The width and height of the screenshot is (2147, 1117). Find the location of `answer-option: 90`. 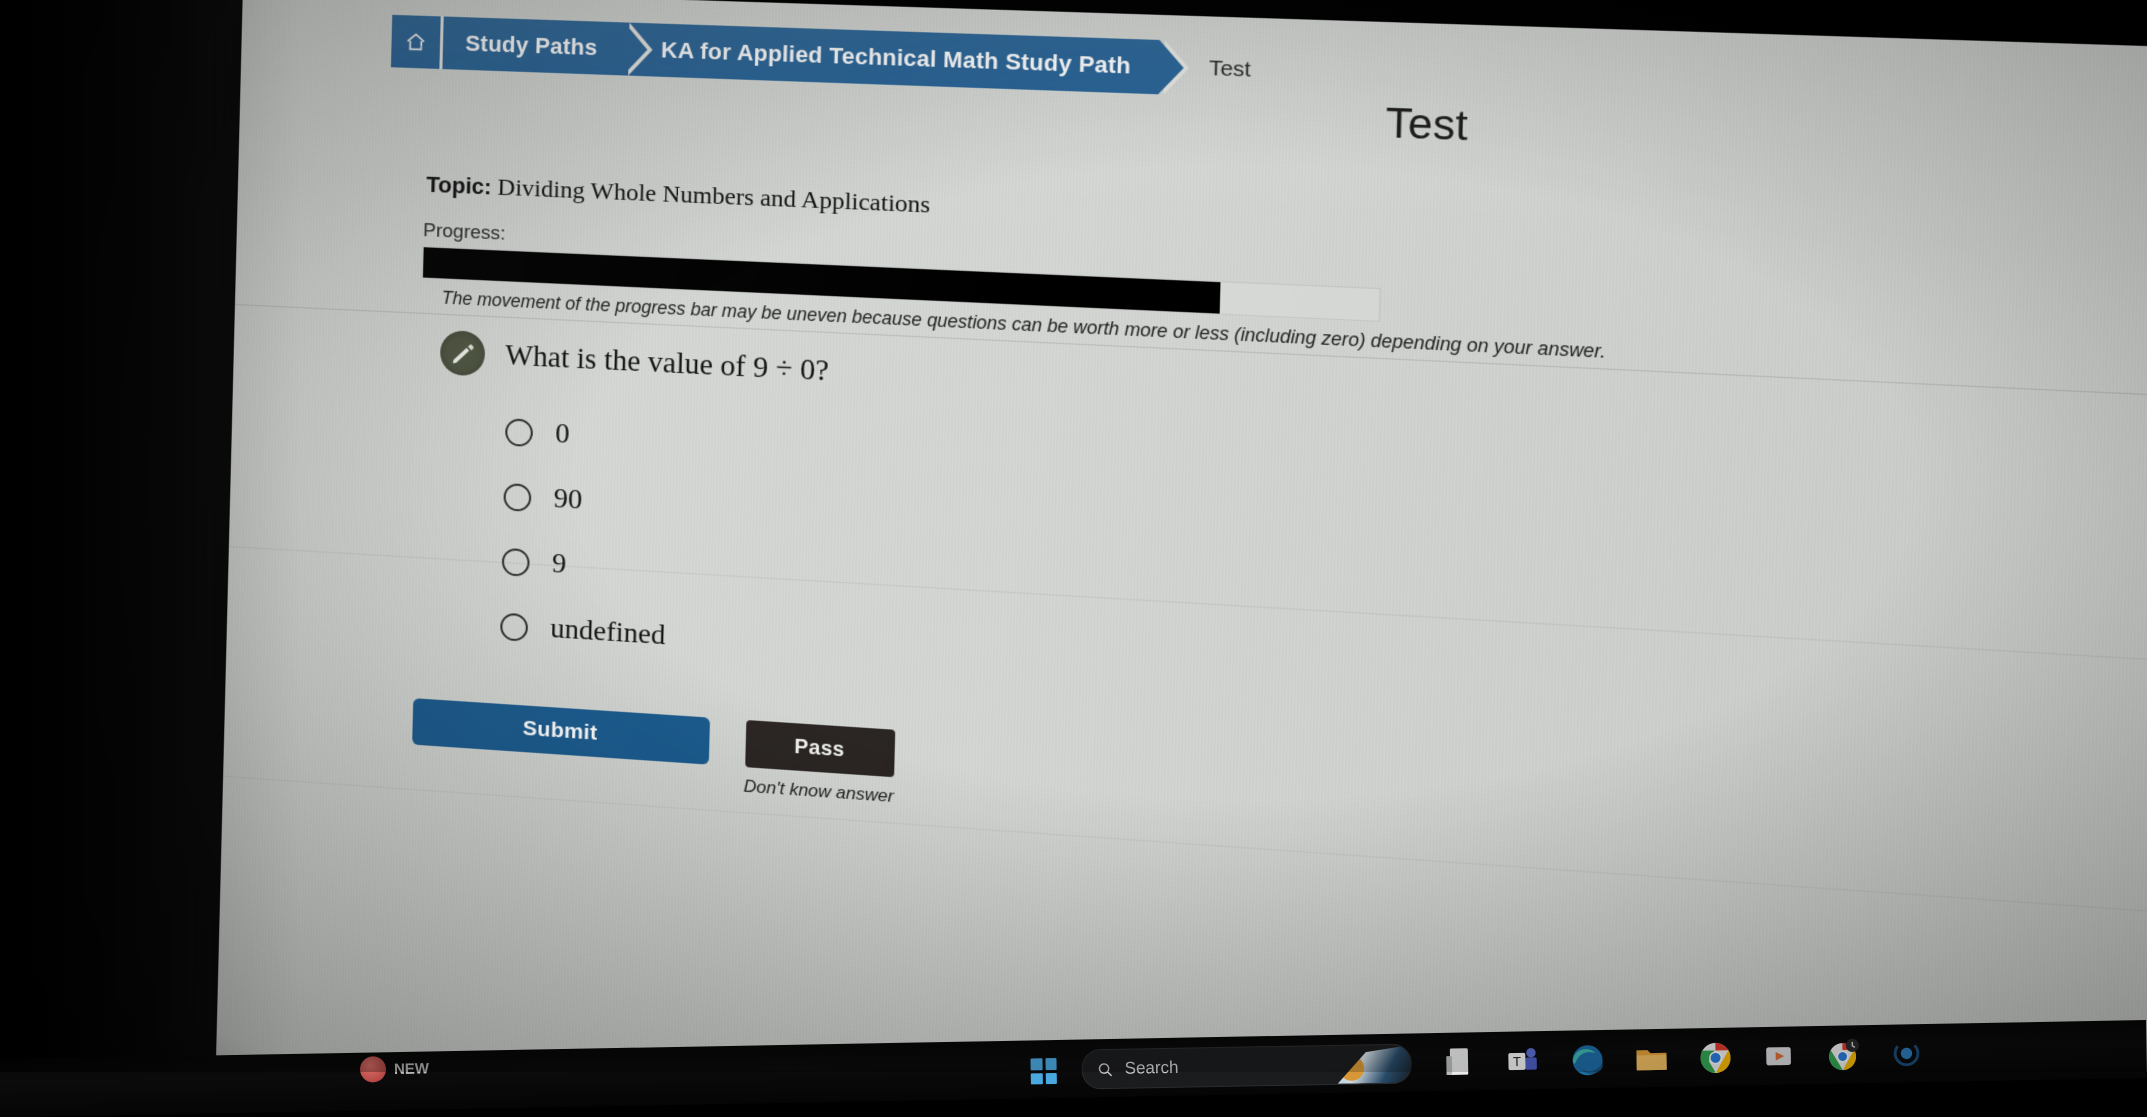

answer-option: 90 is located at coordinates (586, 501).